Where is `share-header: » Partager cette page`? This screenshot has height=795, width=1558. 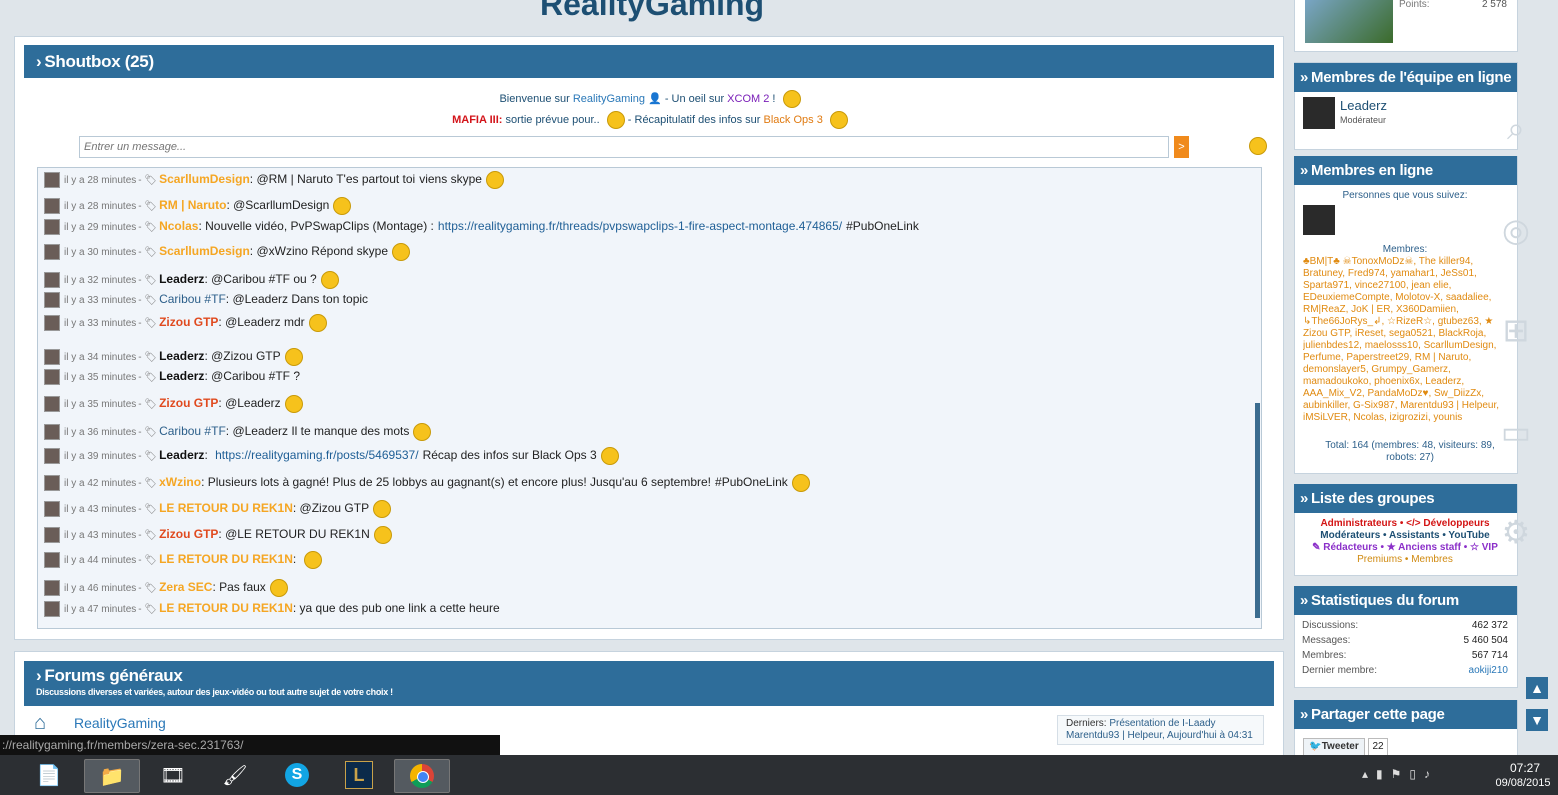
share-header: » Partager cette page is located at coordinates (1405, 714).